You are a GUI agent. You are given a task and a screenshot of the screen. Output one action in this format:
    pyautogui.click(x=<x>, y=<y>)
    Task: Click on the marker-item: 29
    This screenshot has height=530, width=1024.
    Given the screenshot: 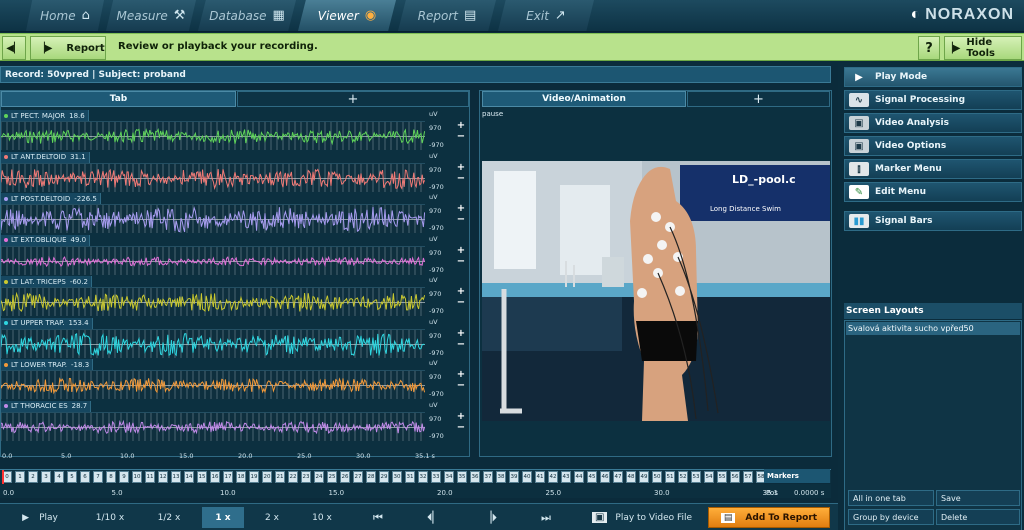 What is the action you would take?
    pyautogui.click(x=384, y=477)
    